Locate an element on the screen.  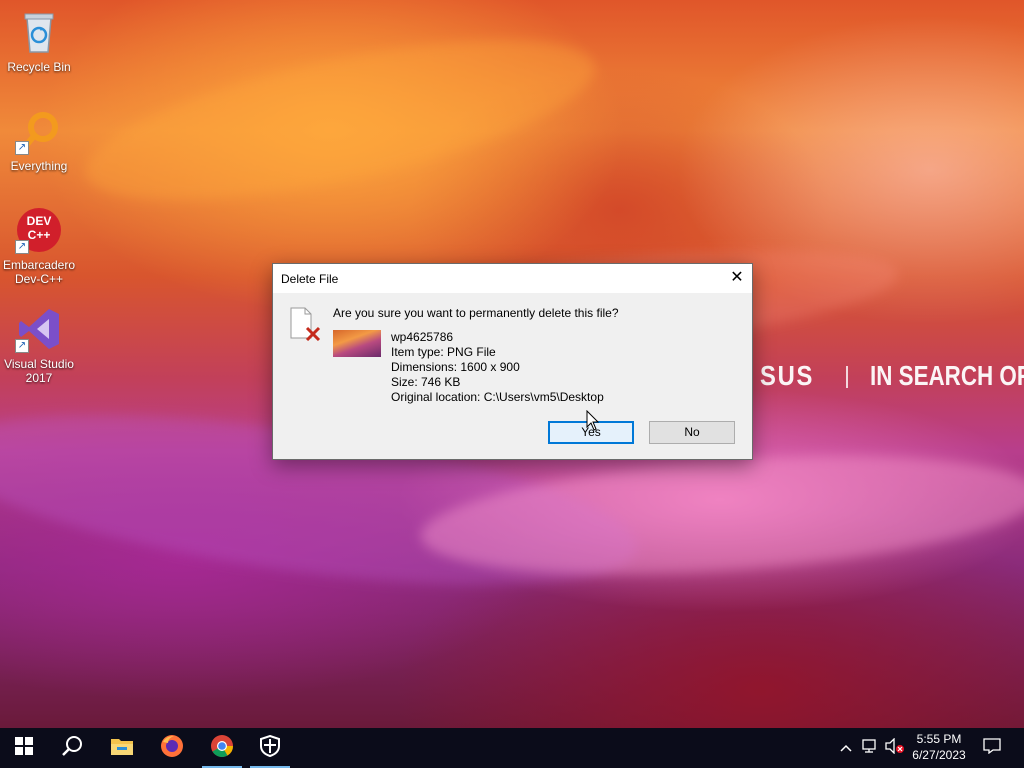
devcpp-icon: DEV C++ ↗ is located at coordinates (39, 230).